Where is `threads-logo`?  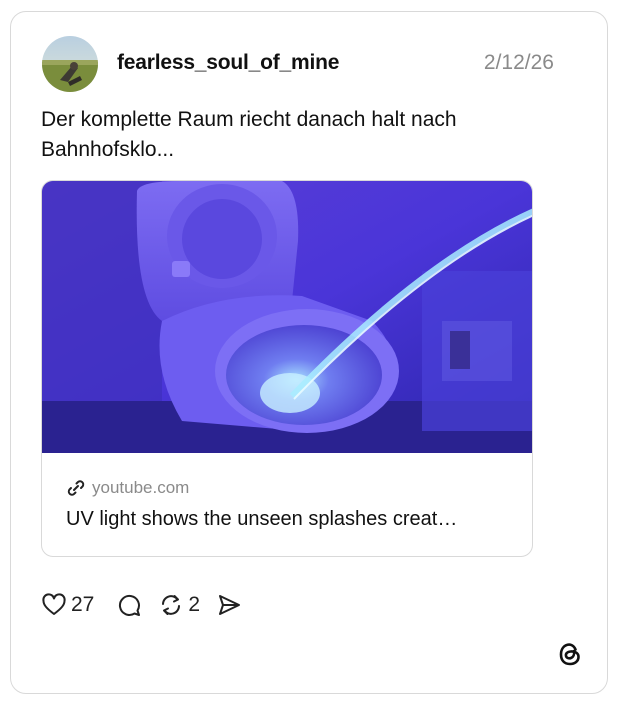 threads-logo is located at coordinates (570, 654).